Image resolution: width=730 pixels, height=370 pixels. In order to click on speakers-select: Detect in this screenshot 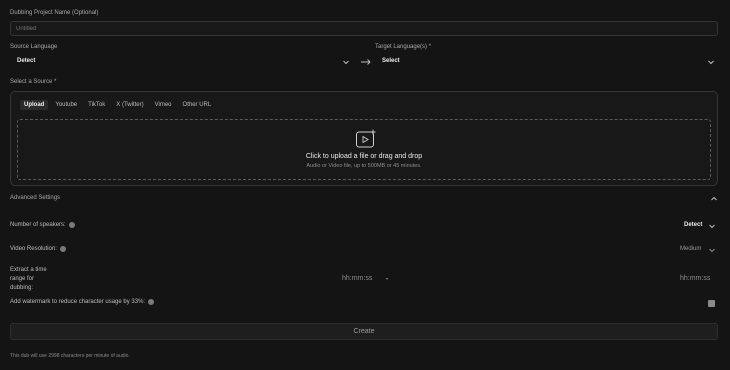, I will do `click(697, 225)`.